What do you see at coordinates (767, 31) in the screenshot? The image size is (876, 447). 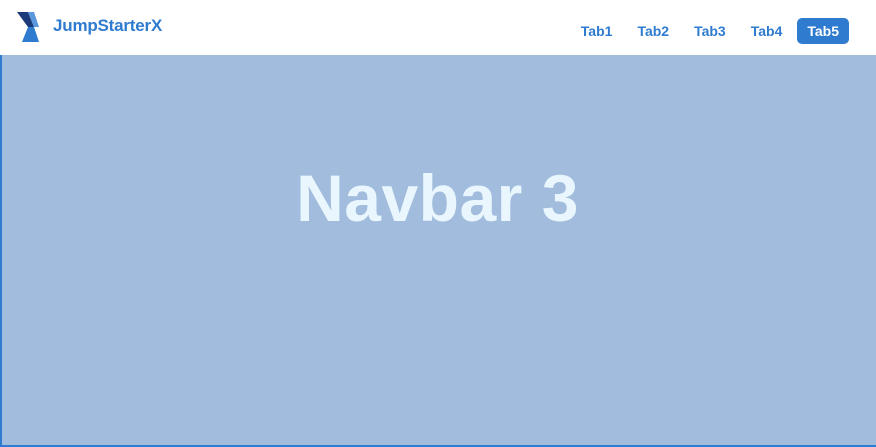 I see `tab-4: Tab4` at bounding box center [767, 31].